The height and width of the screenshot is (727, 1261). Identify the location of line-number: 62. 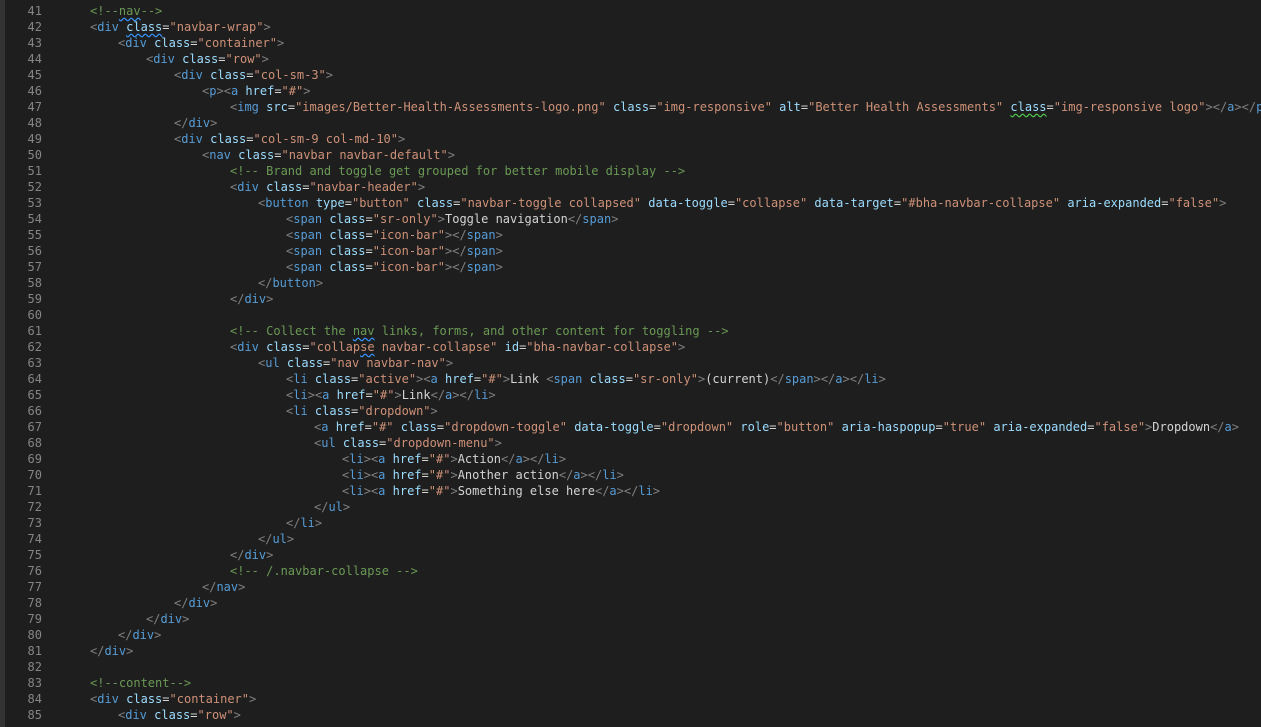
(34, 347).